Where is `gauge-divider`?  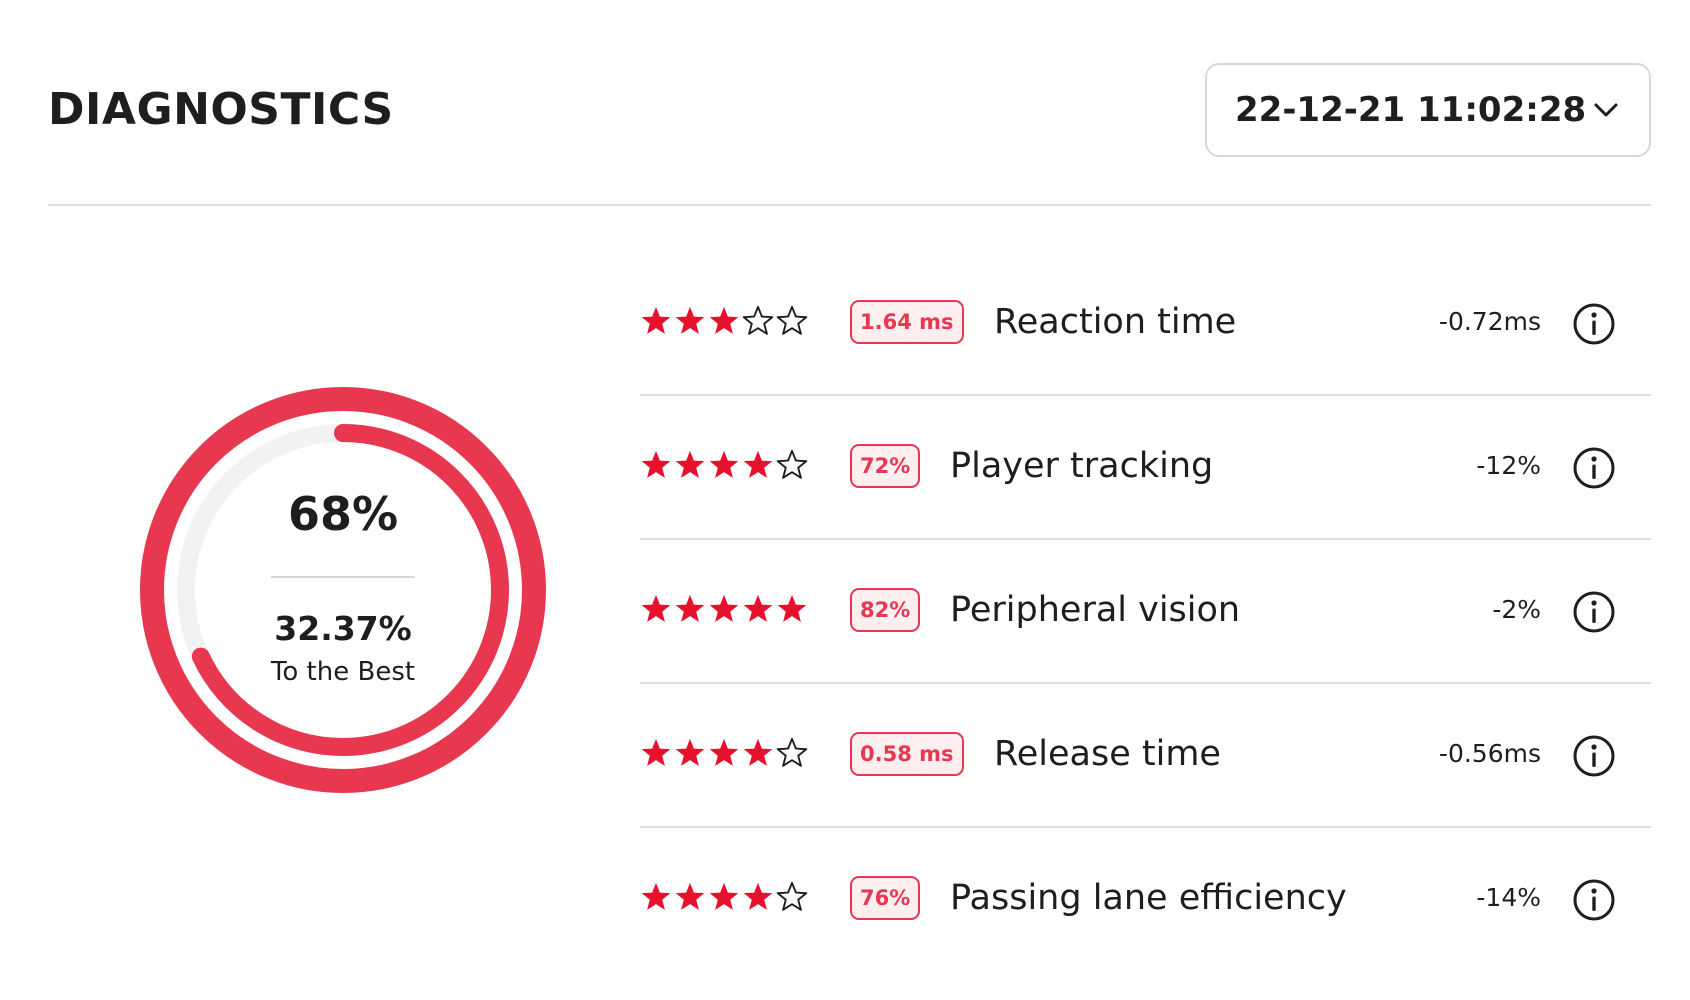
gauge-divider is located at coordinates (343, 577).